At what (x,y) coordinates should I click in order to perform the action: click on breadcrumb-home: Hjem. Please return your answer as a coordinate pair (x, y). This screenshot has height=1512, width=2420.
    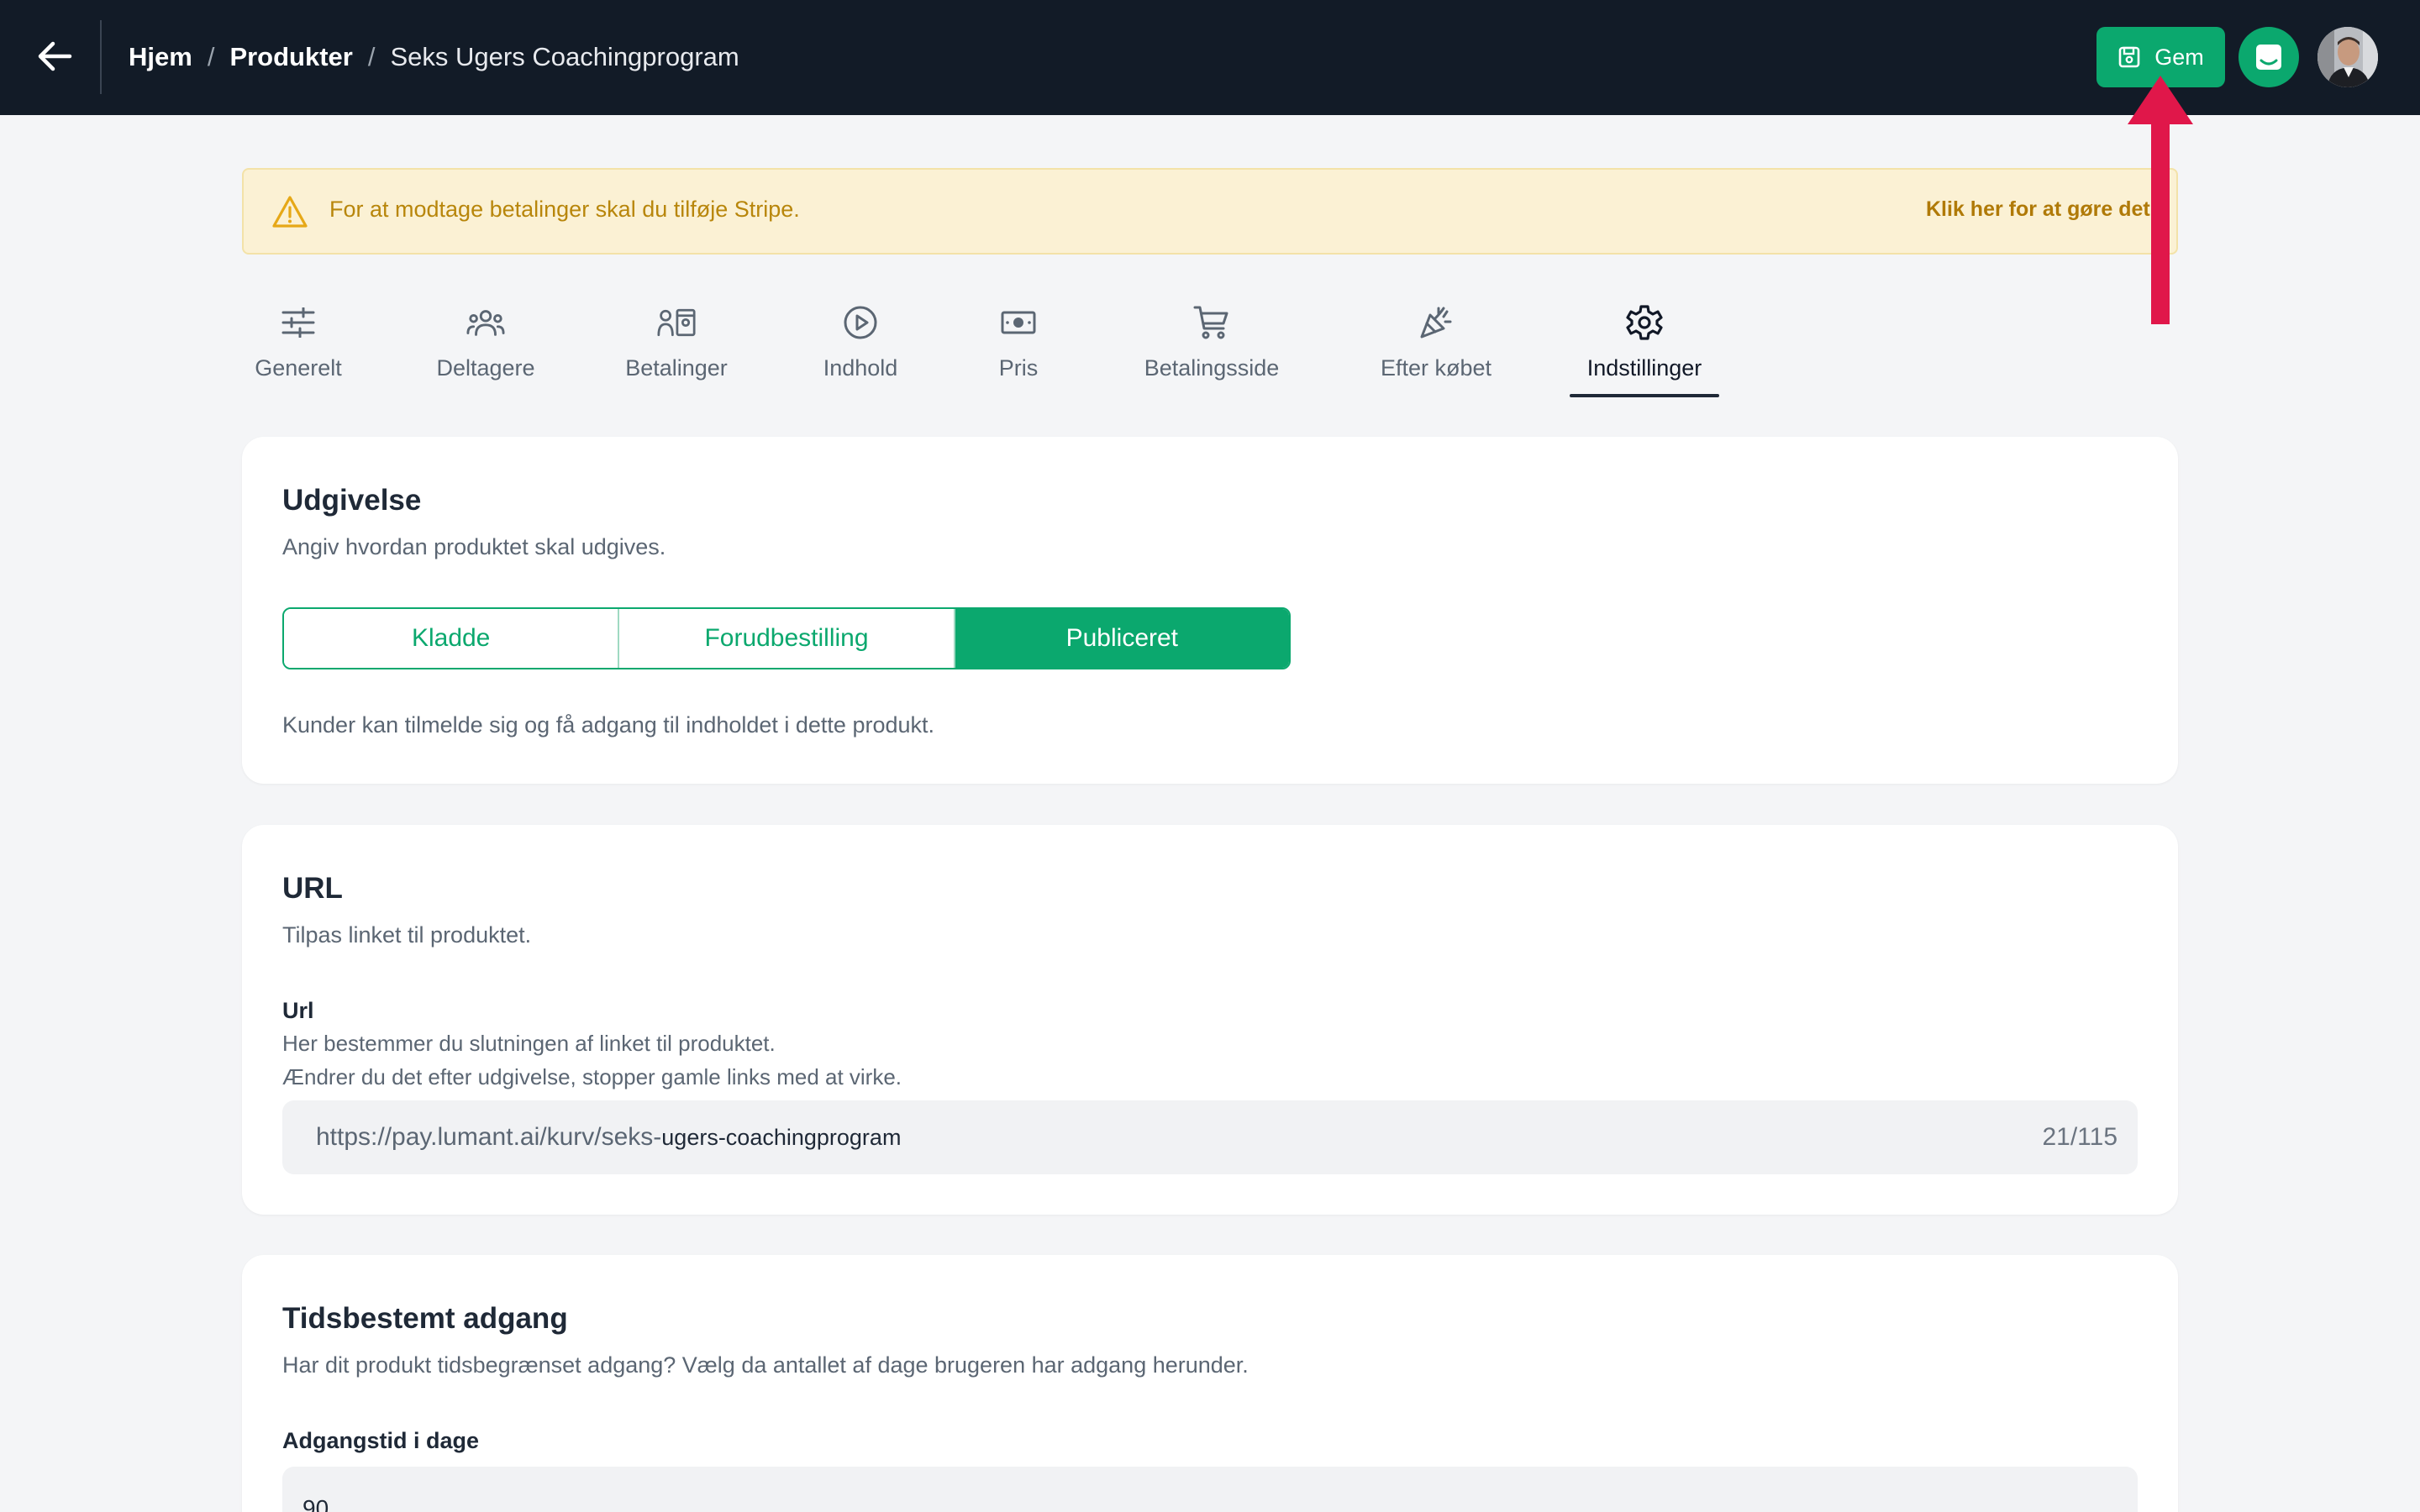
    Looking at the image, I should click on (161, 57).